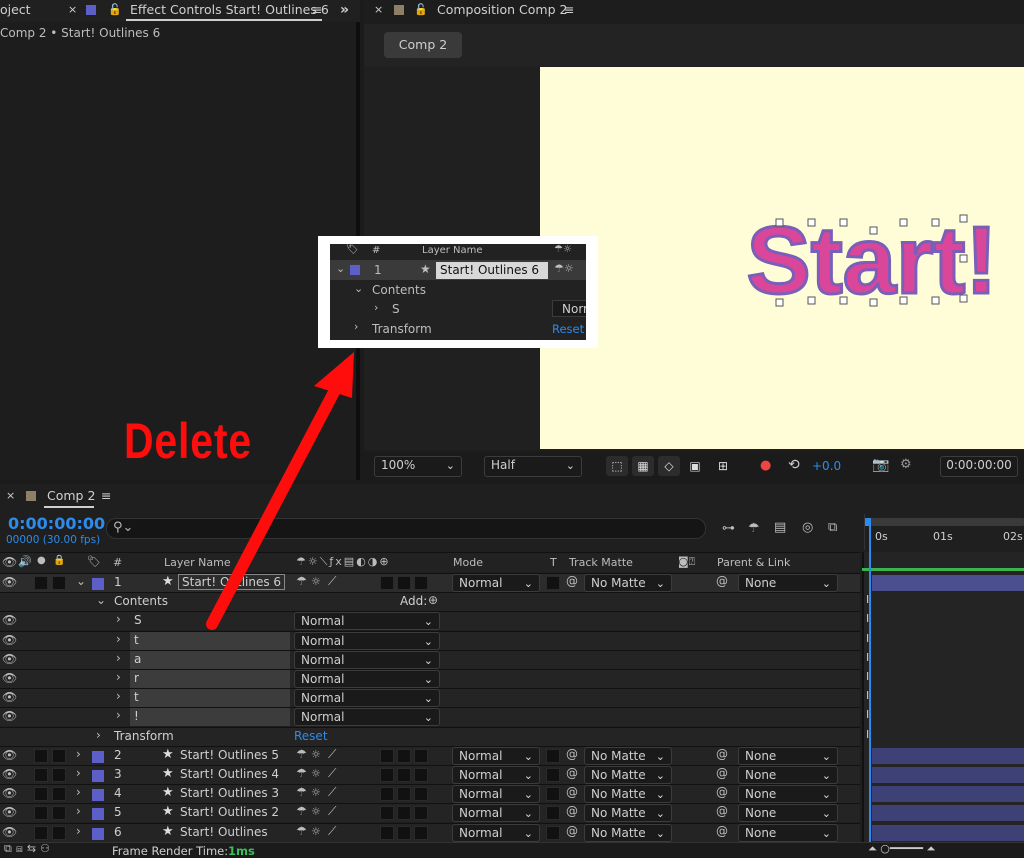  I want to click on twirl-open-icon: ⌄, so click(81, 581).